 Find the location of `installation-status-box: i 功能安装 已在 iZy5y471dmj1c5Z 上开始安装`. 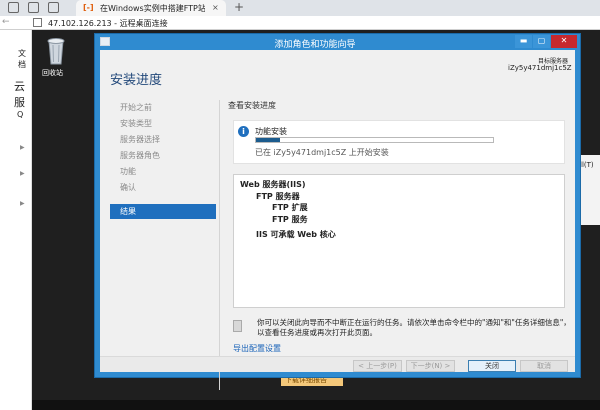

installation-status-box: i 功能安装 已在 iZy5y471dmj1c5Z 上开始安装 is located at coordinates (399, 142).